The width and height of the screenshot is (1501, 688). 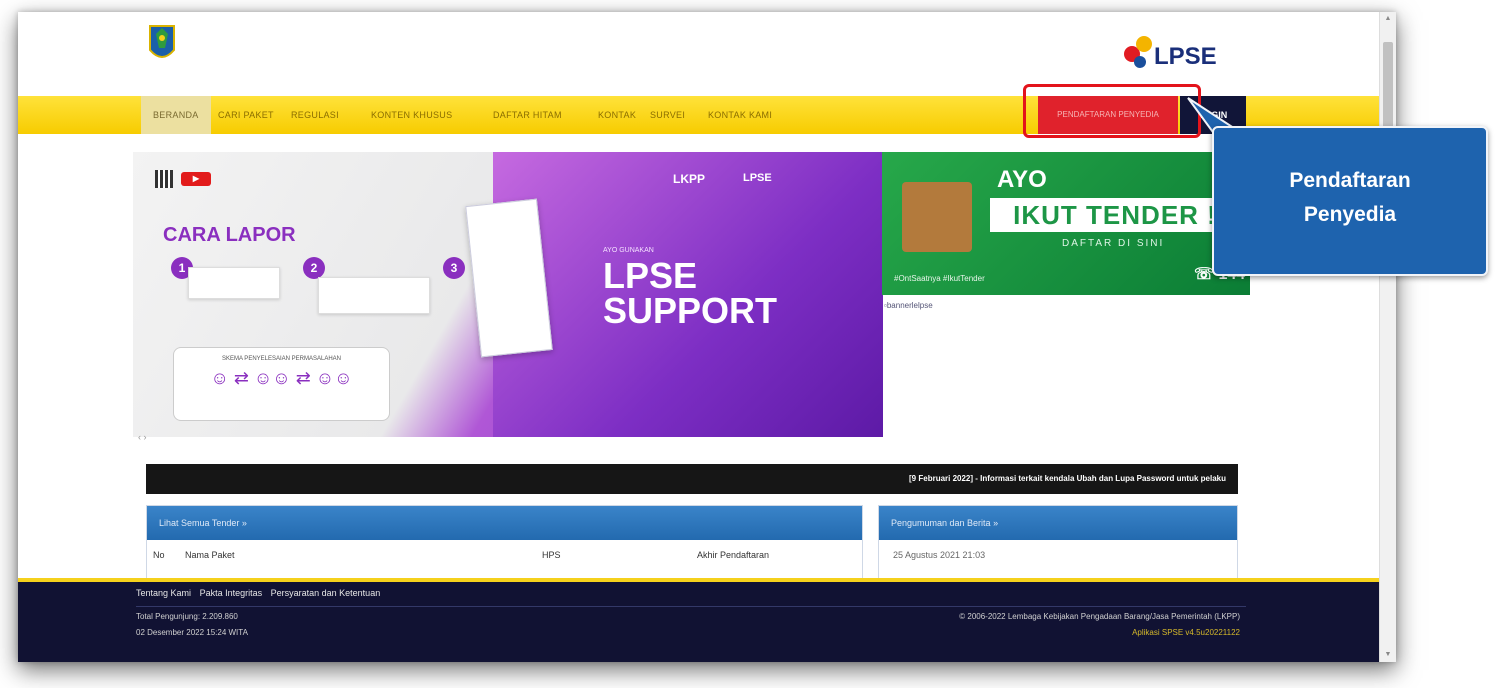 What do you see at coordinates (757, 178) in the screenshot?
I see `lpse-small-logo: LPSE` at bounding box center [757, 178].